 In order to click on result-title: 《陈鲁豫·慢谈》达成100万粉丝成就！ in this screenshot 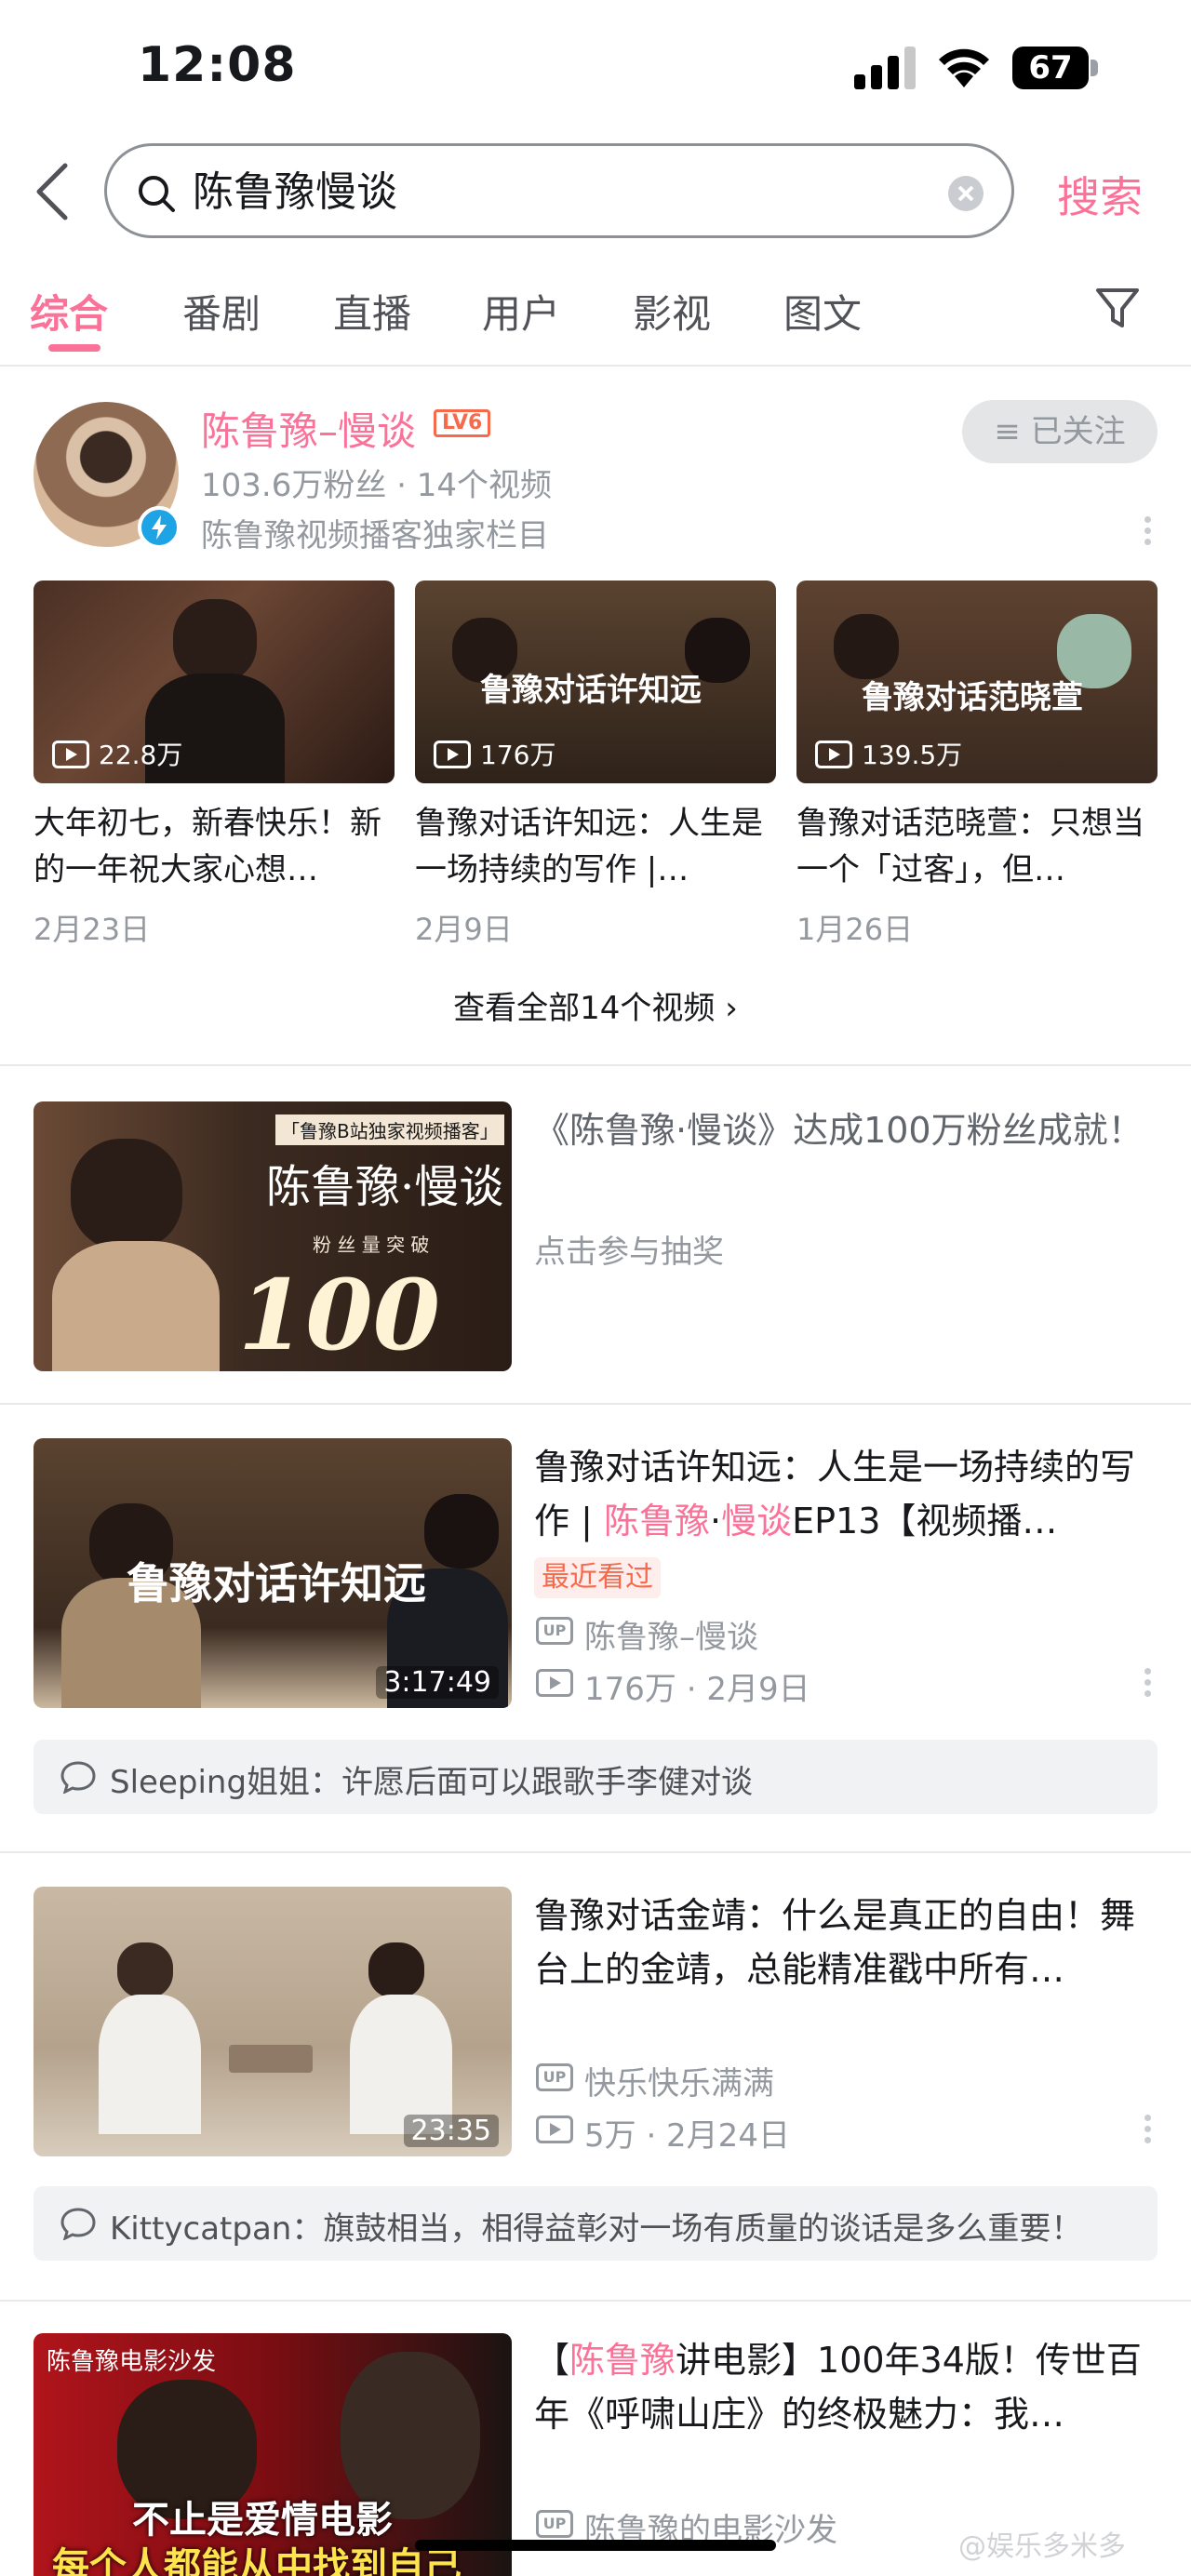, I will do `click(850, 1157)`.